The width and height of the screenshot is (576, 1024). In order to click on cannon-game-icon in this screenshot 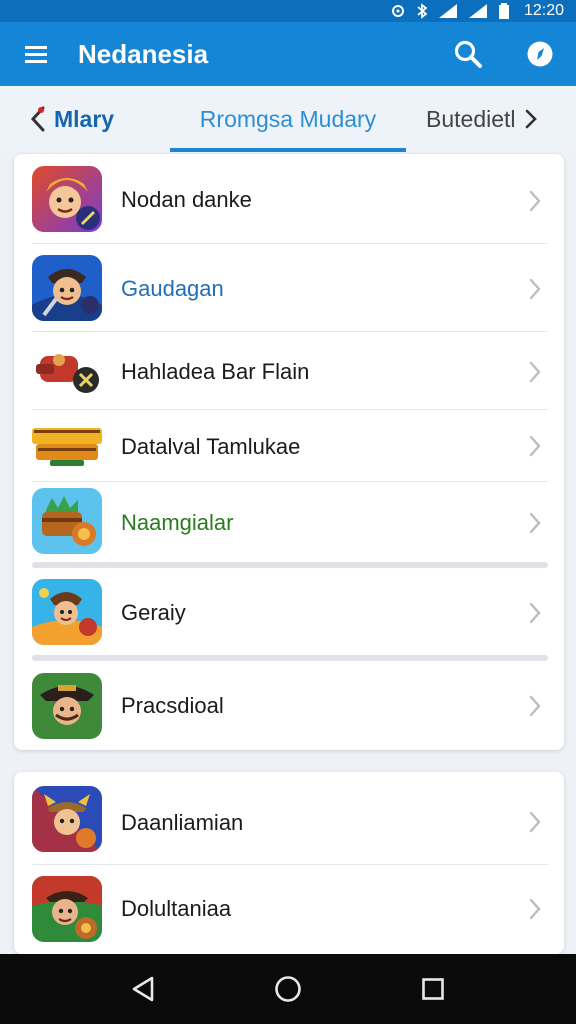, I will do `click(67, 370)`.